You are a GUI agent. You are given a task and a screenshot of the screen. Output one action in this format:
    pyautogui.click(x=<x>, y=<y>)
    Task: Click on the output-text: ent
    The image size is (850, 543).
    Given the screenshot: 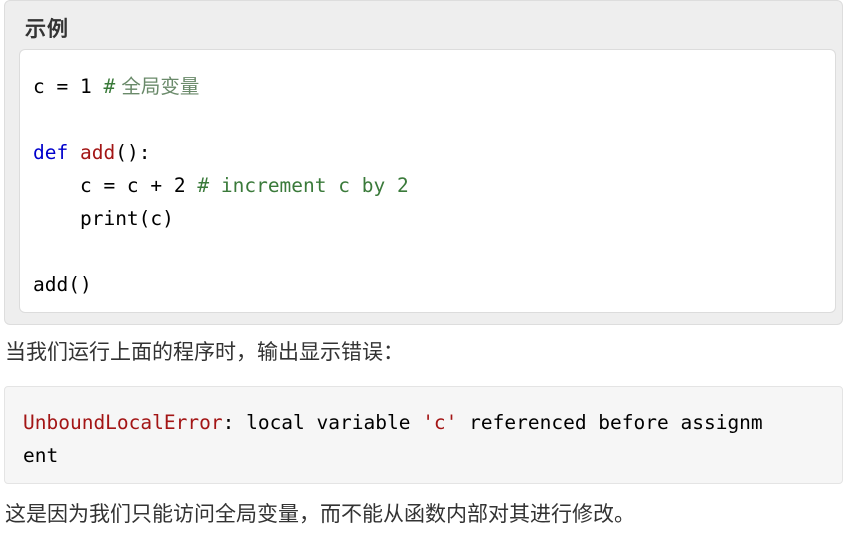 What is the action you would take?
    pyautogui.click(x=41, y=455)
    